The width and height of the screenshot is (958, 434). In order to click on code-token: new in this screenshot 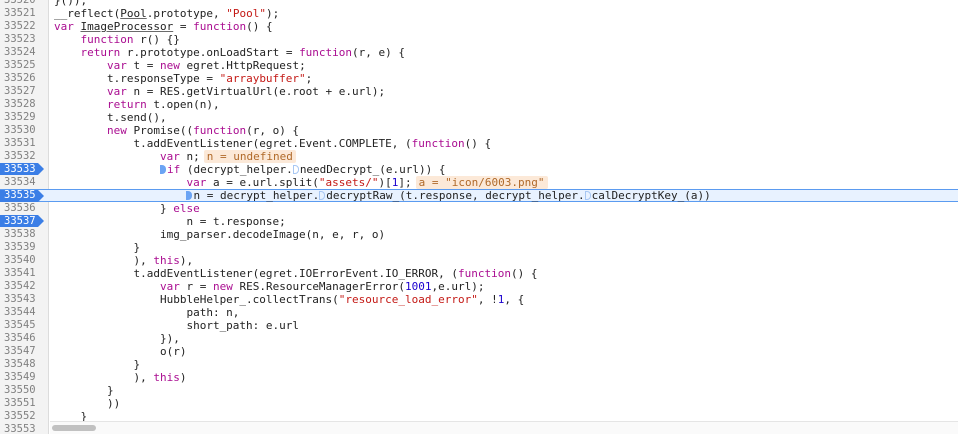, I will do `click(116, 130)`.